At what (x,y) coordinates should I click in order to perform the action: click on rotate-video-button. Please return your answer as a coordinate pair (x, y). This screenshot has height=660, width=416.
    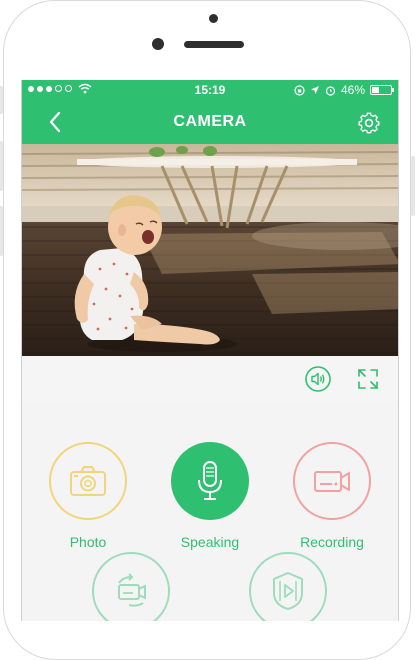
    Looking at the image, I should click on (131, 586).